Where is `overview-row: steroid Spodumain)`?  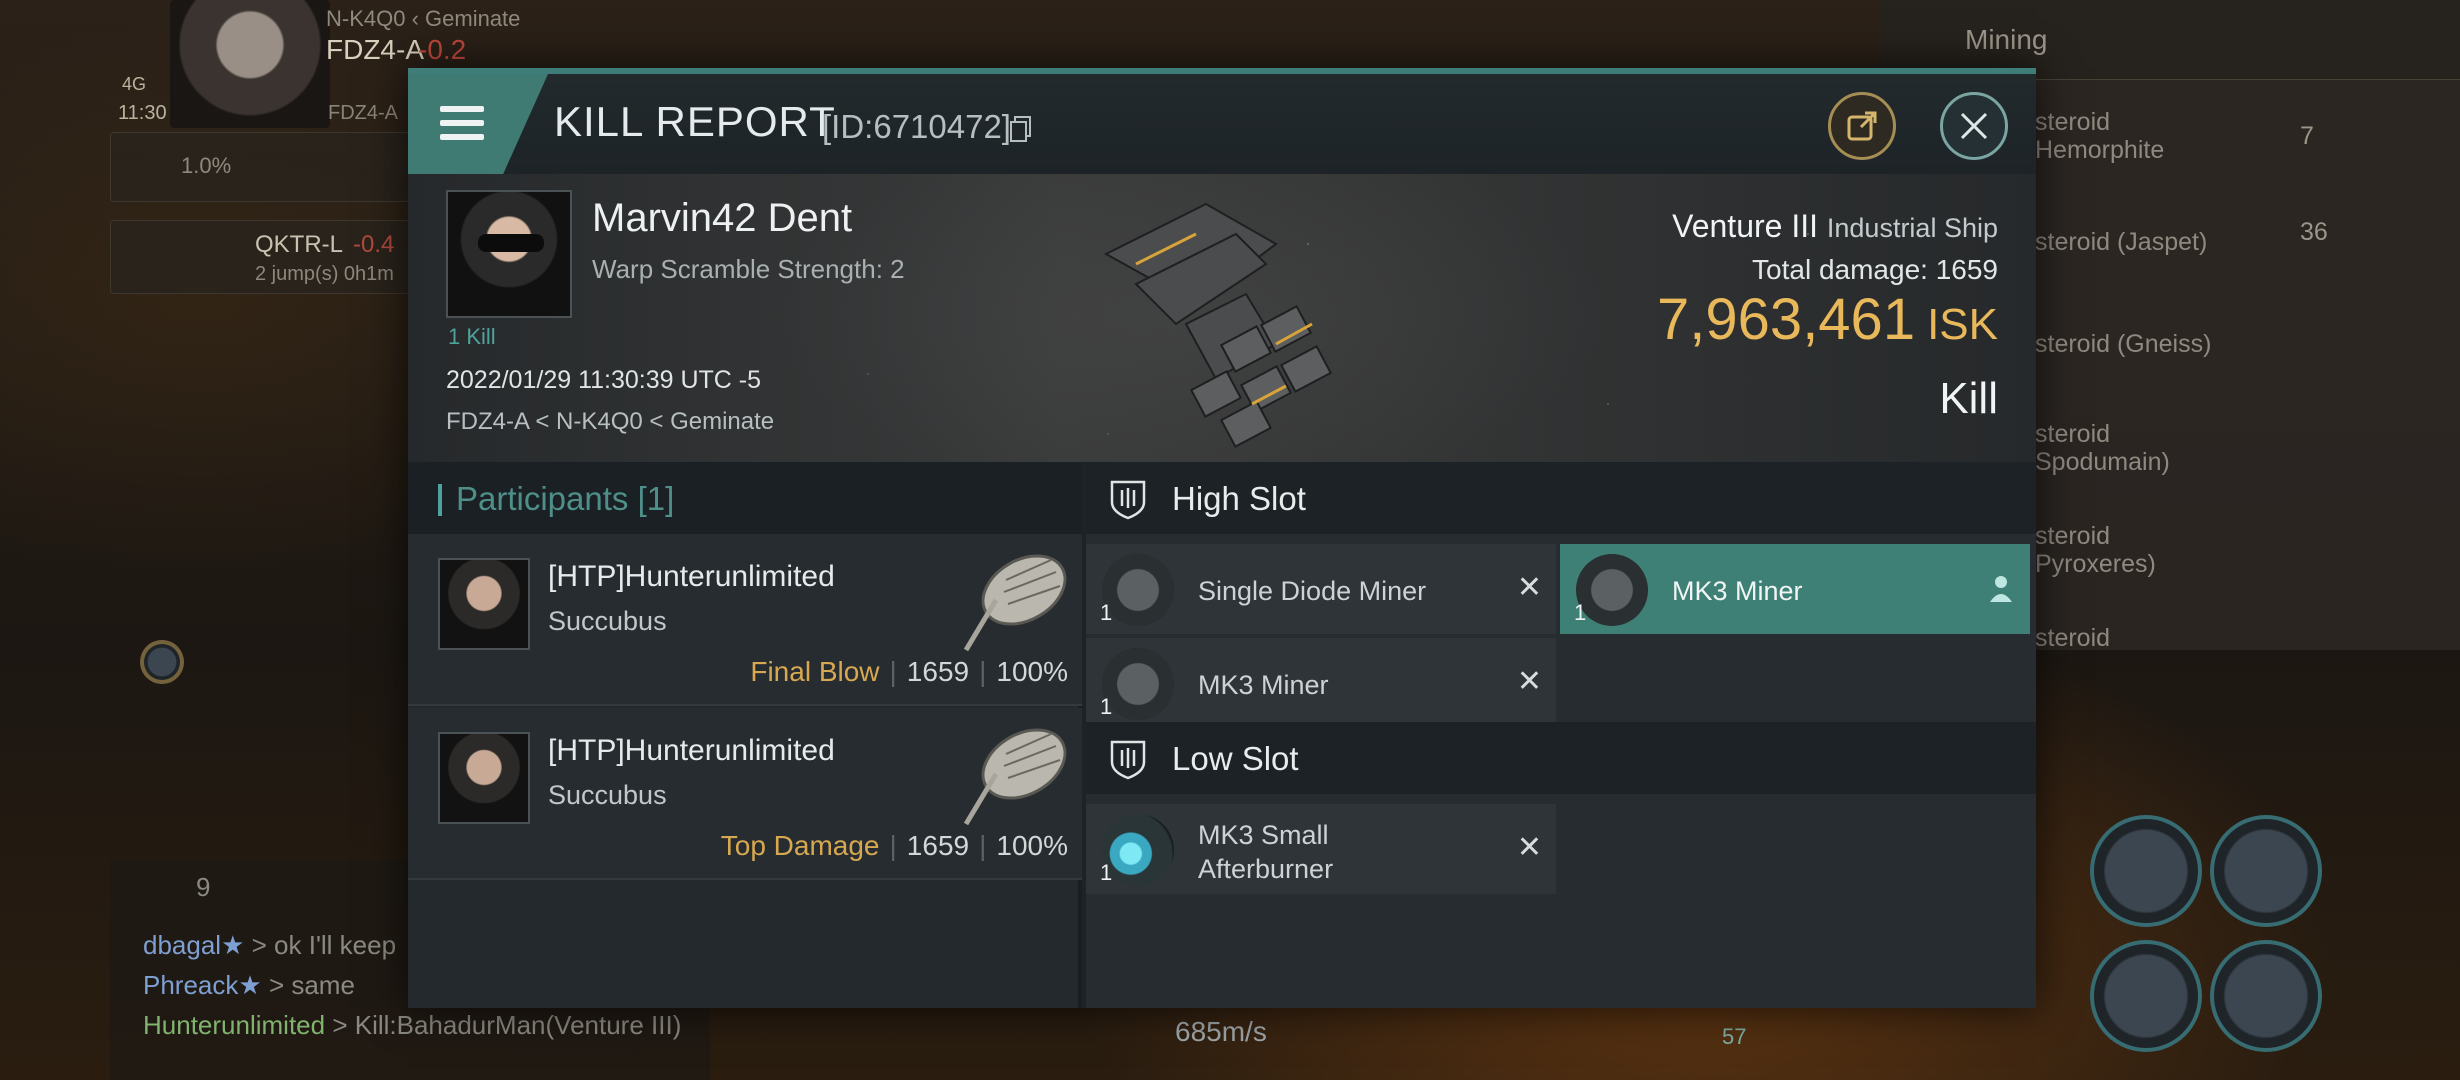
overview-row: steroid Spodumain) is located at coordinates (2102, 448).